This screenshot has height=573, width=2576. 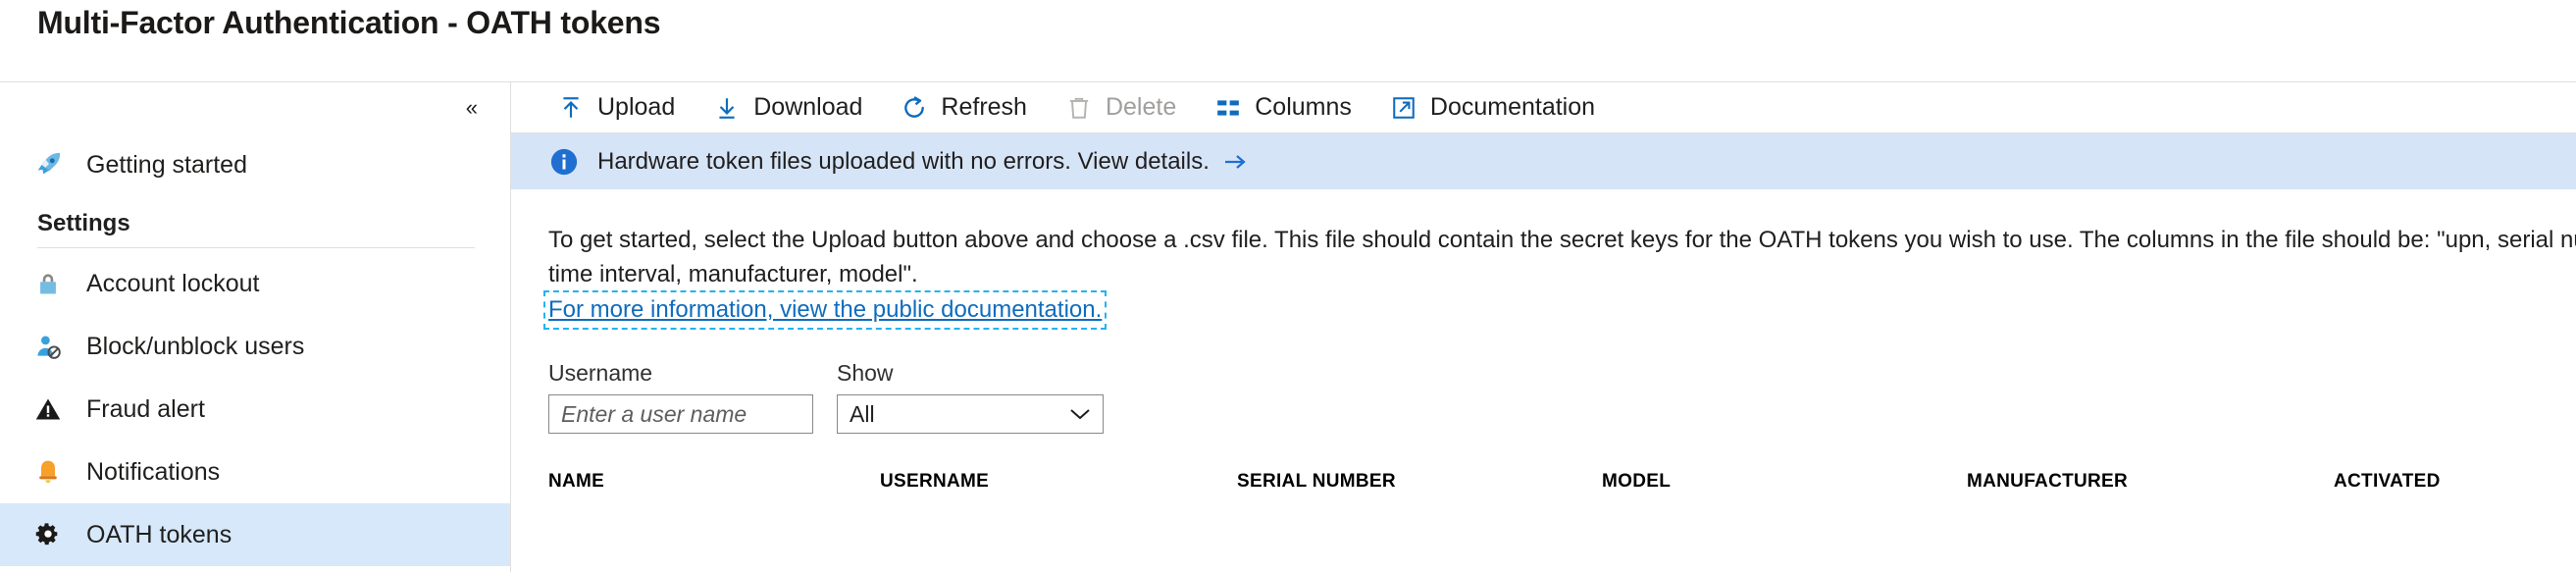 What do you see at coordinates (195, 346) in the screenshot?
I see `sidebar-item-label: Block/unblock users` at bounding box center [195, 346].